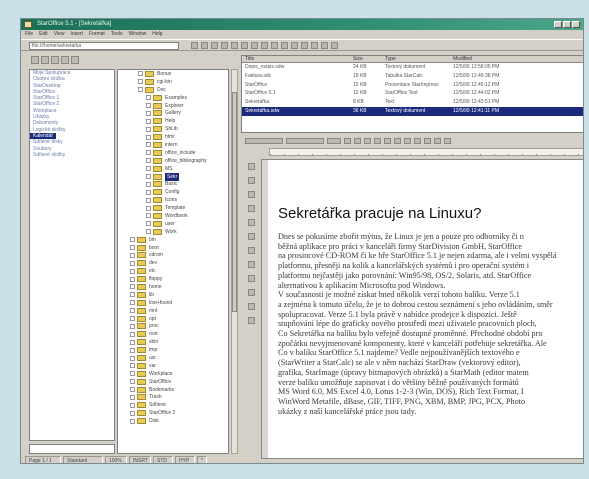  I want to click on numbering-icon, so click(417, 140).